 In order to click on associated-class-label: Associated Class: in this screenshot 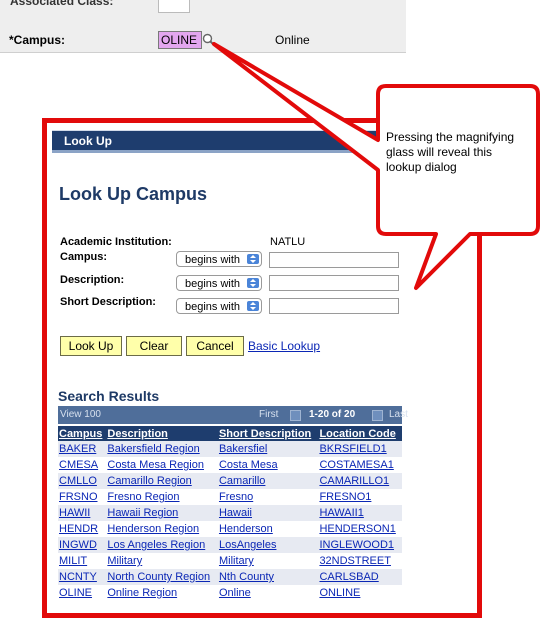, I will do `click(62, 4)`.